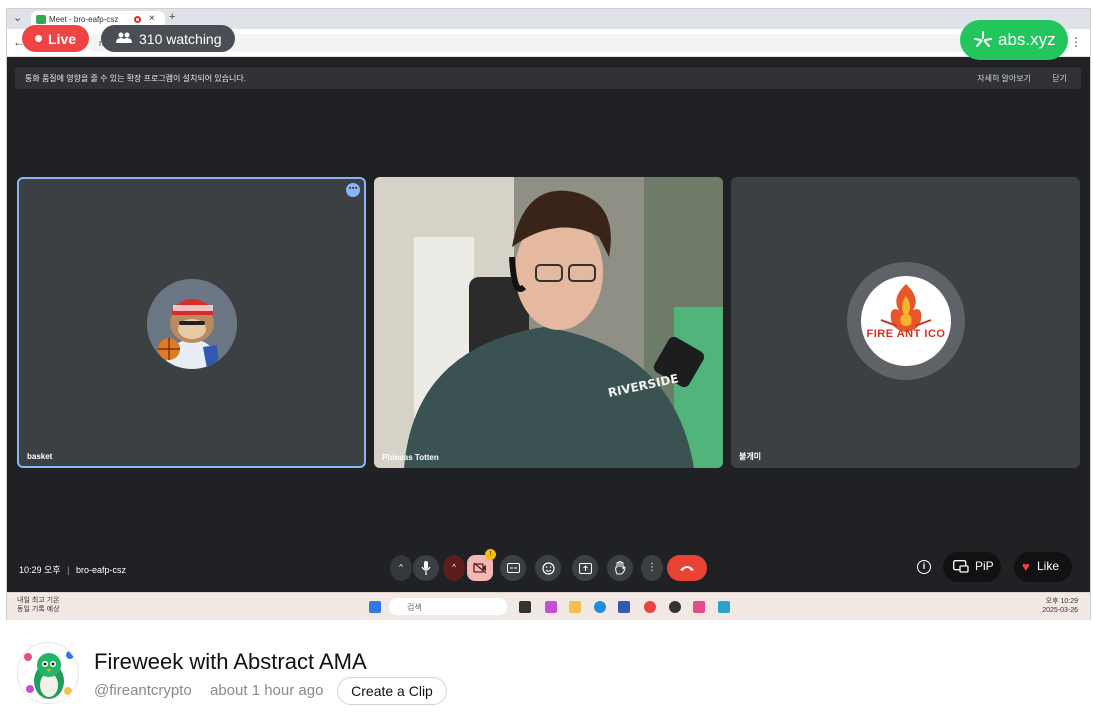 Image resolution: width=1093 pixels, height=715 pixels. Describe the element at coordinates (17, 17) in the screenshot. I see `tab-search-icon: ⌄` at that location.